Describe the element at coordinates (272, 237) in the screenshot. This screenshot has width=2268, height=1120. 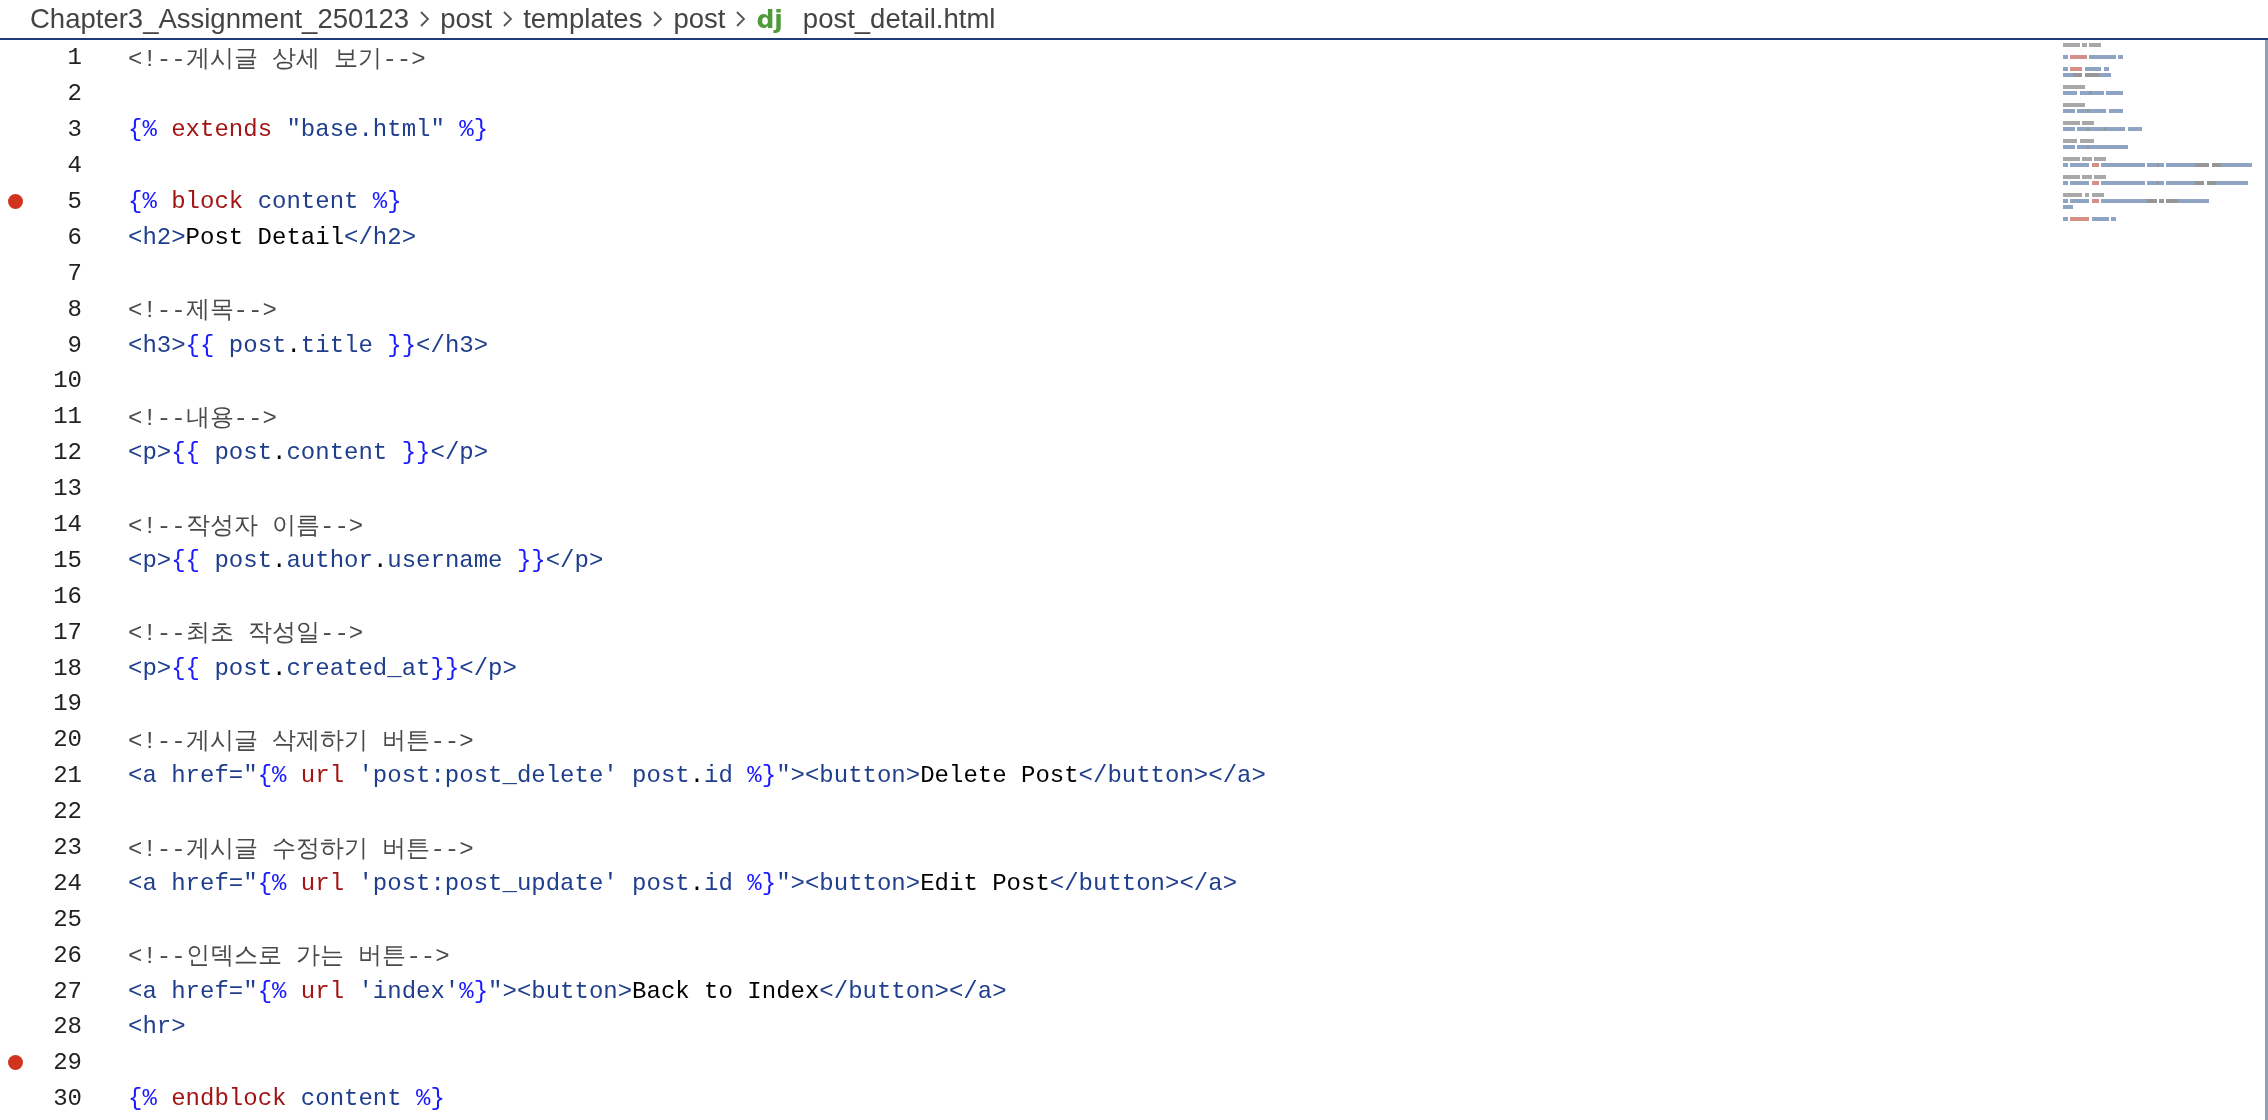
I see `code-line: <h2>Post Detail</h2>` at that location.